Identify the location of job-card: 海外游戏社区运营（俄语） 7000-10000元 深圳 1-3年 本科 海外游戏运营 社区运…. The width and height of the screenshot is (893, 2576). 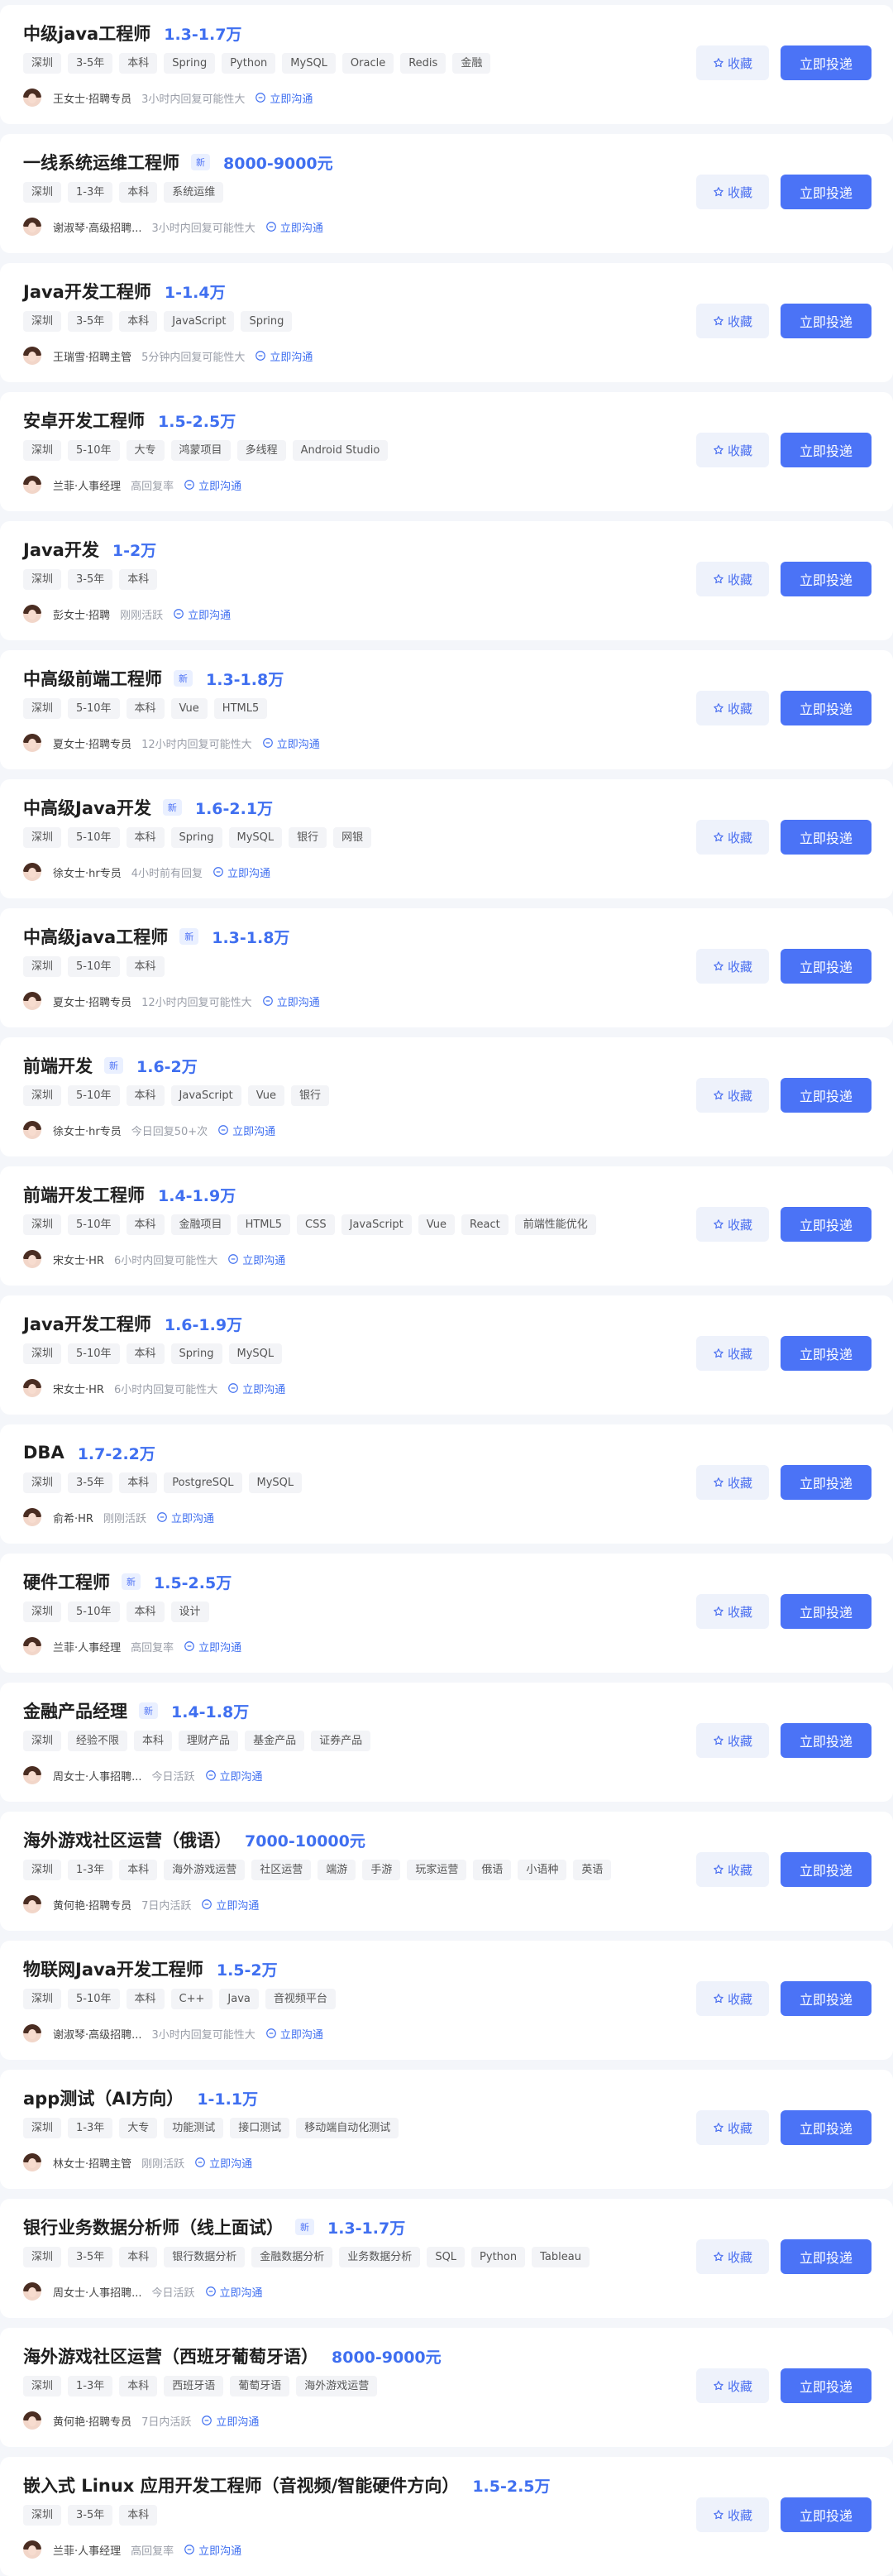
(446, 1871).